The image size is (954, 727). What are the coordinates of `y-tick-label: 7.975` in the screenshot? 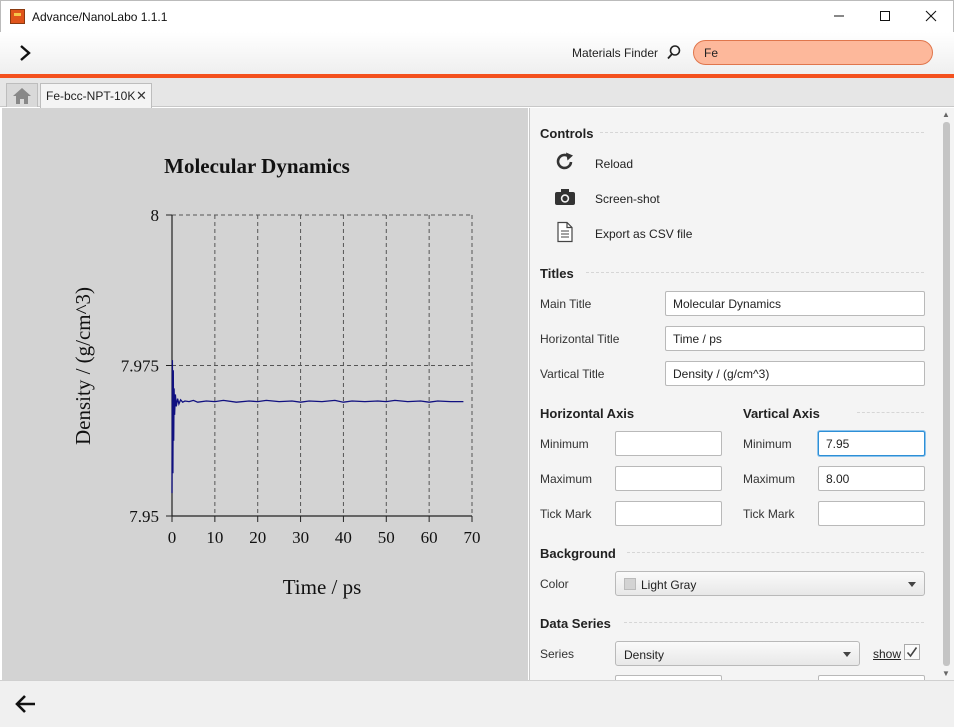 It's located at (140, 366).